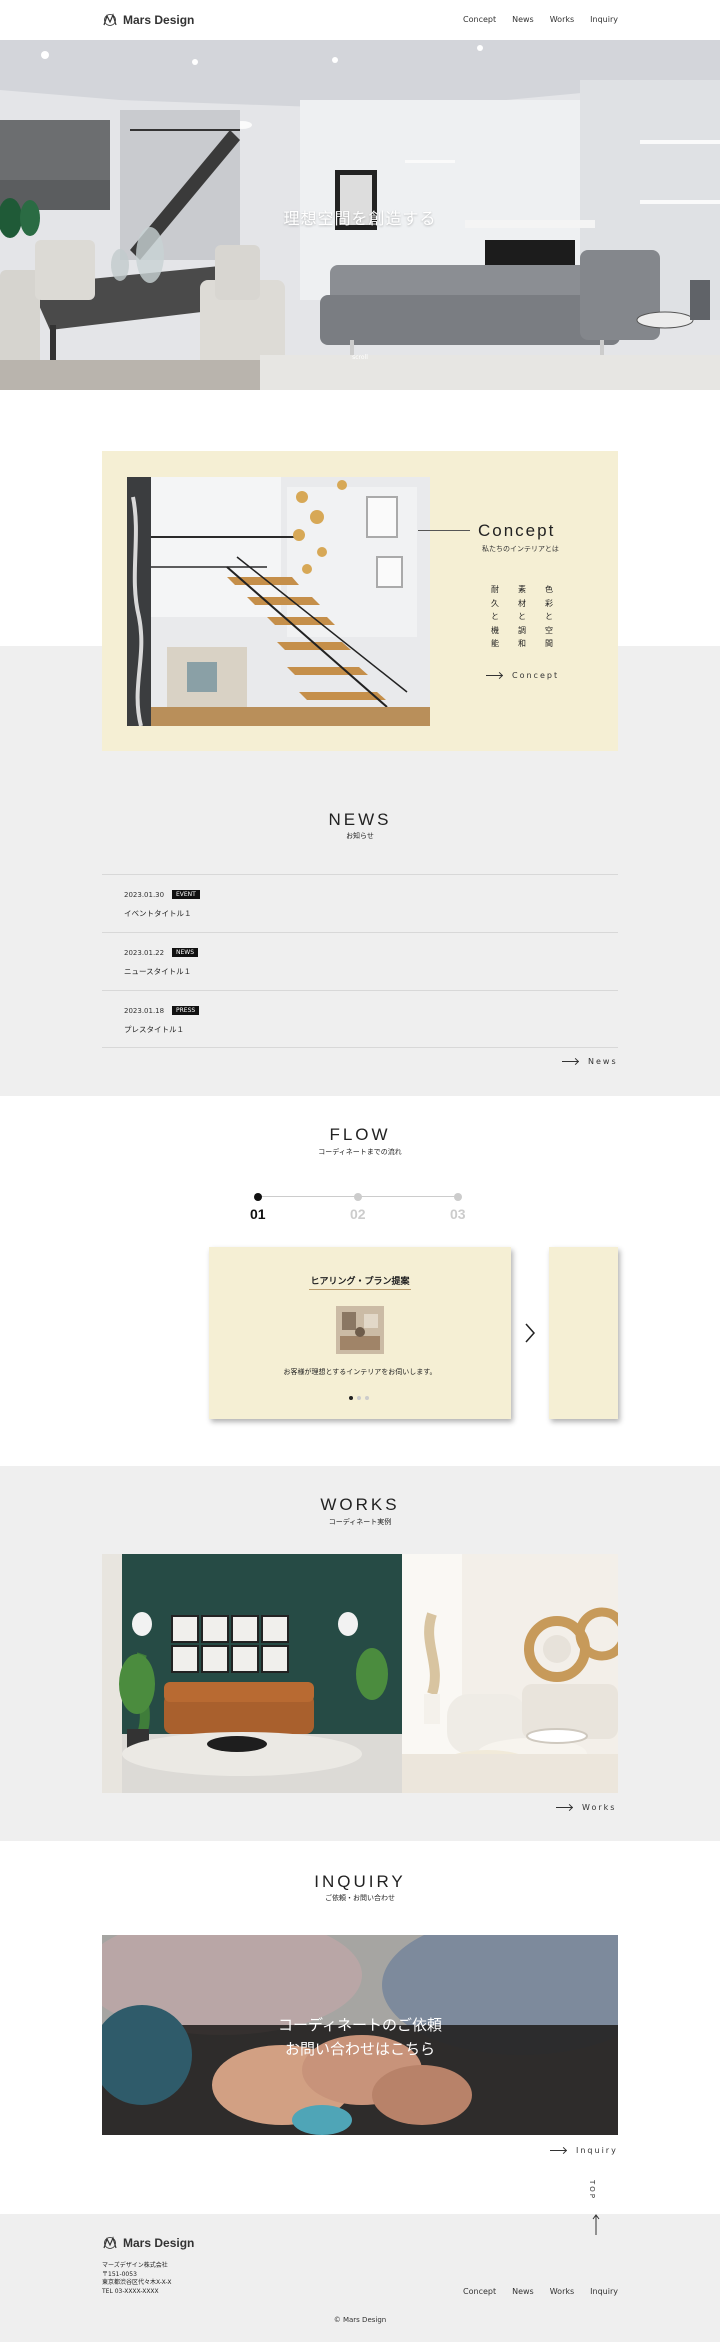  What do you see at coordinates (444, 530) in the screenshot?
I see `concept-divider-line` at bounding box center [444, 530].